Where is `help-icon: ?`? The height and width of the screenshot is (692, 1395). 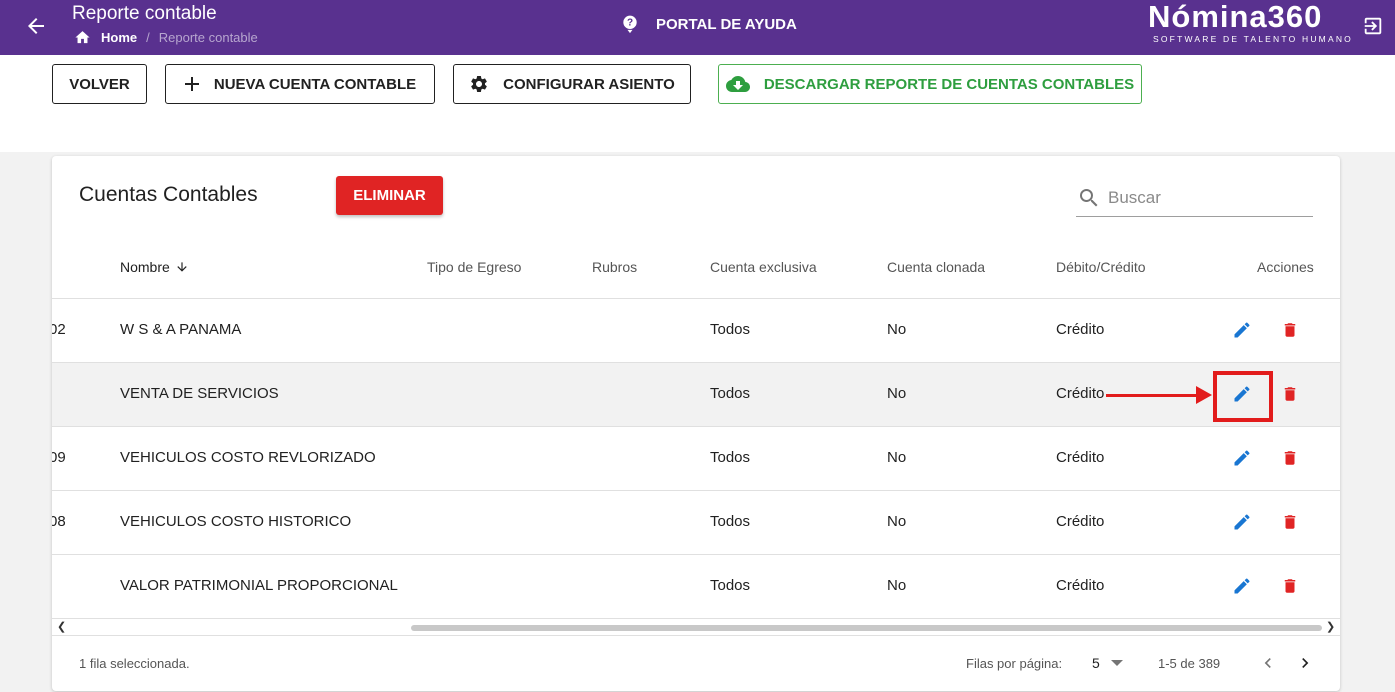
help-icon: ? is located at coordinates (630, 24).